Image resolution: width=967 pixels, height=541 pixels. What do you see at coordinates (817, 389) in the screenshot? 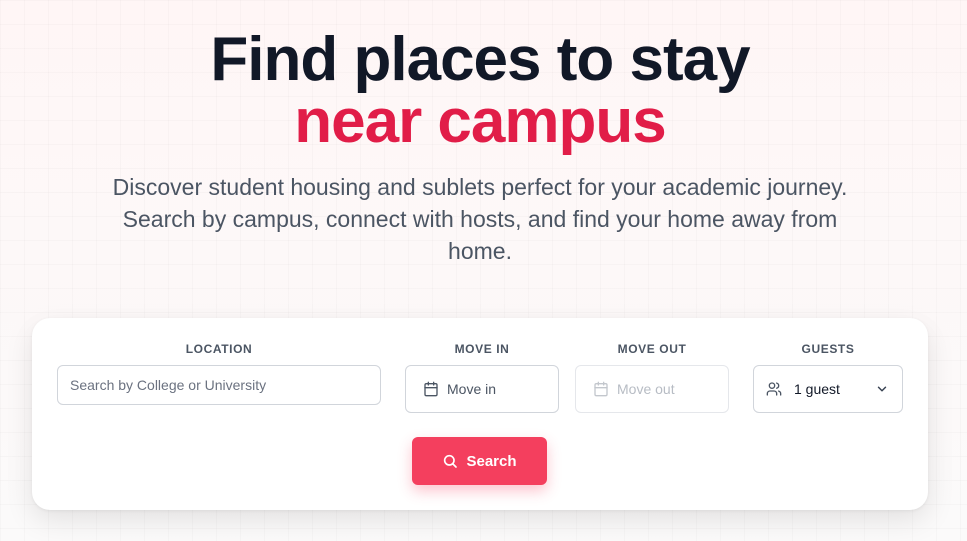
I see `guests-value: 1 guest` at bounding box center [817, 389].